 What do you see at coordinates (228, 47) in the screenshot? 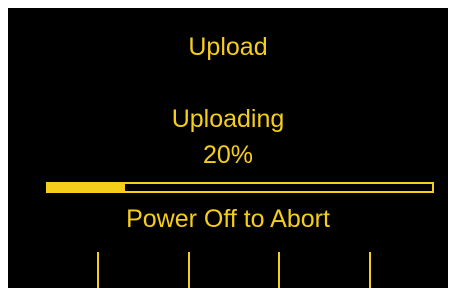
I see `screen-title: Upload` at bounding box center [228, 47].